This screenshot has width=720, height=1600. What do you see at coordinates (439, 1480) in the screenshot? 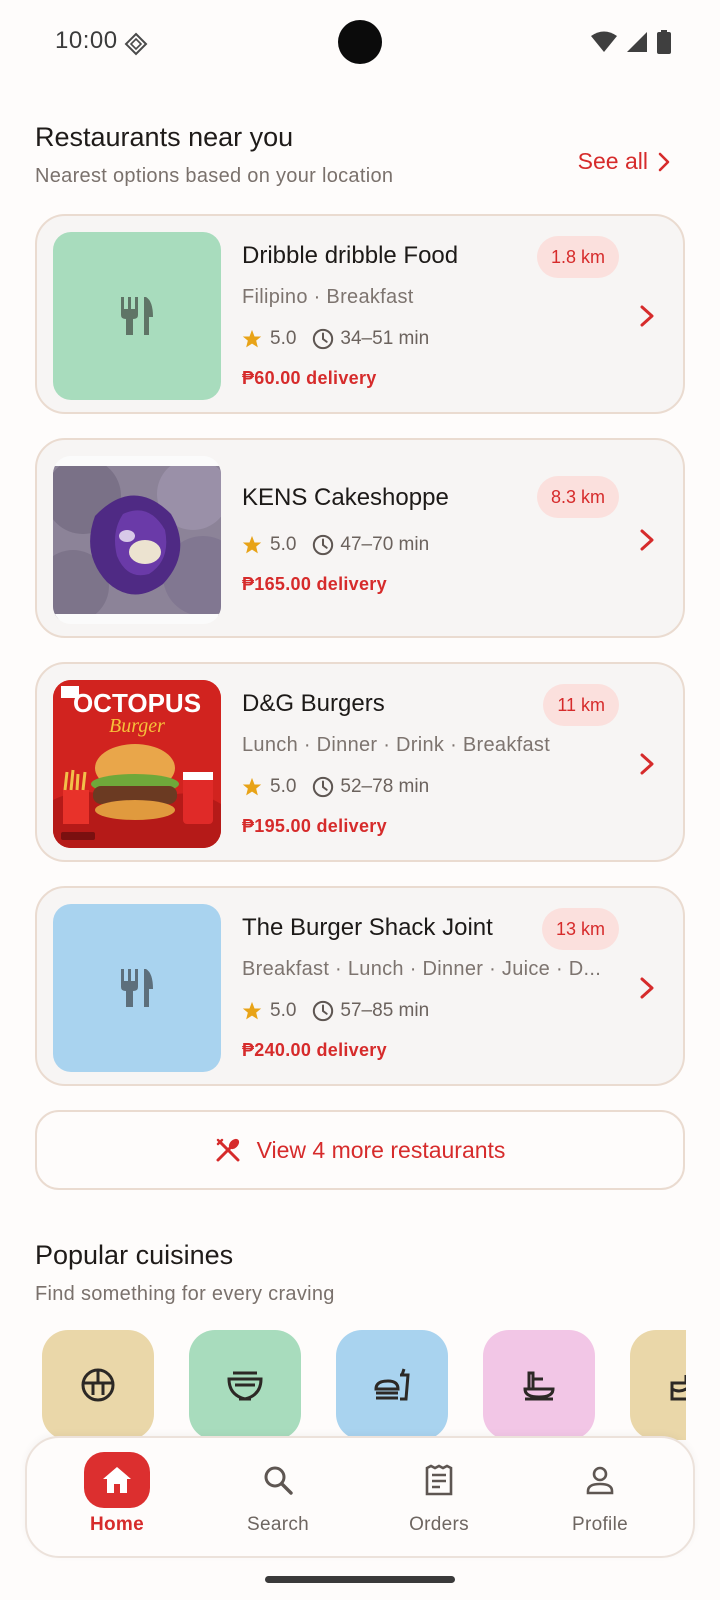
I see `receipt-icon` at bounding box center [439, 1480].